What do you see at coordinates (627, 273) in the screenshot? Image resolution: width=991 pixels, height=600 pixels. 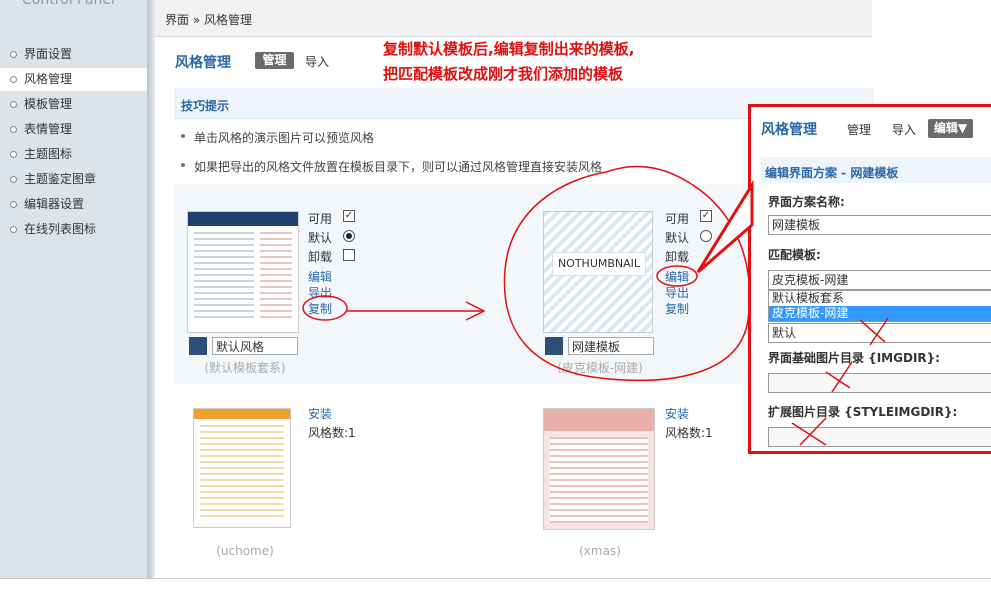 I see `annotation-loop` at bounding box center [627, 273].